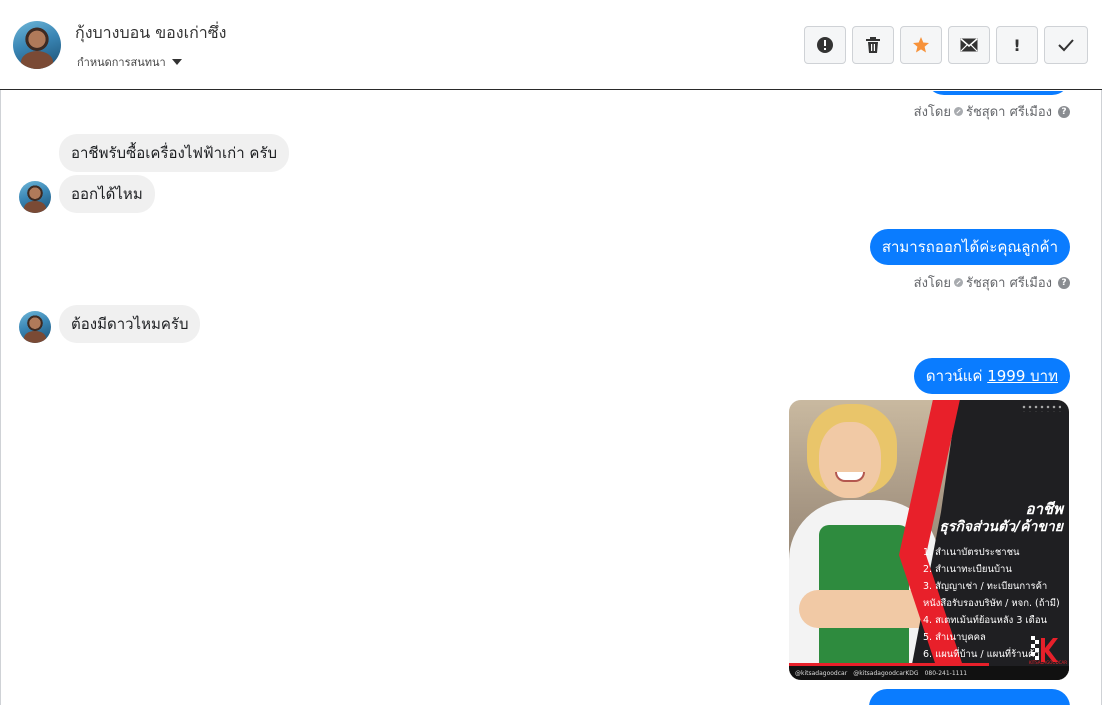 This screenshot has width=1102, height=705. What do you see at coordinates (850, 460) in the screenshot?
I see `image-person-face` at bounding box center [850, 460].